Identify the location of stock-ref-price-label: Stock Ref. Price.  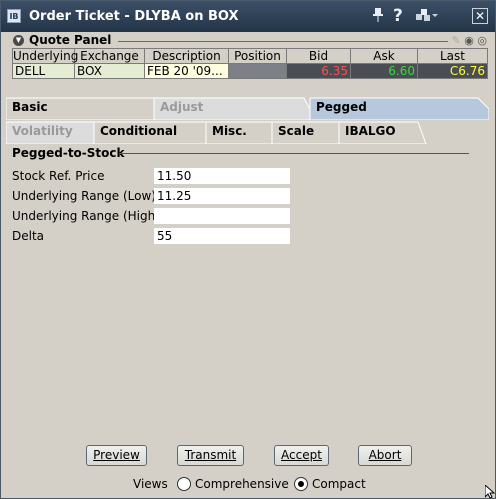
(58, 176).